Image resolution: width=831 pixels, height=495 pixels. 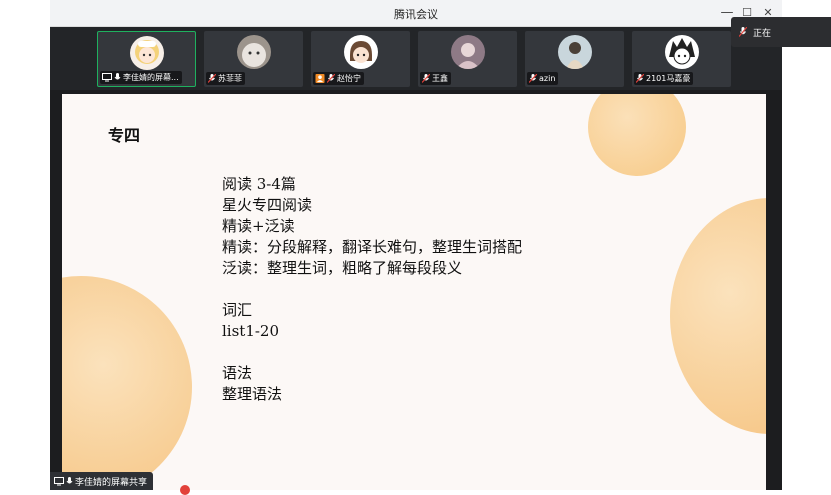 What do you see at coordinates (762, 33) in the screenshot?
I see `notification-text: 正在` at bounding box center [762, 33].